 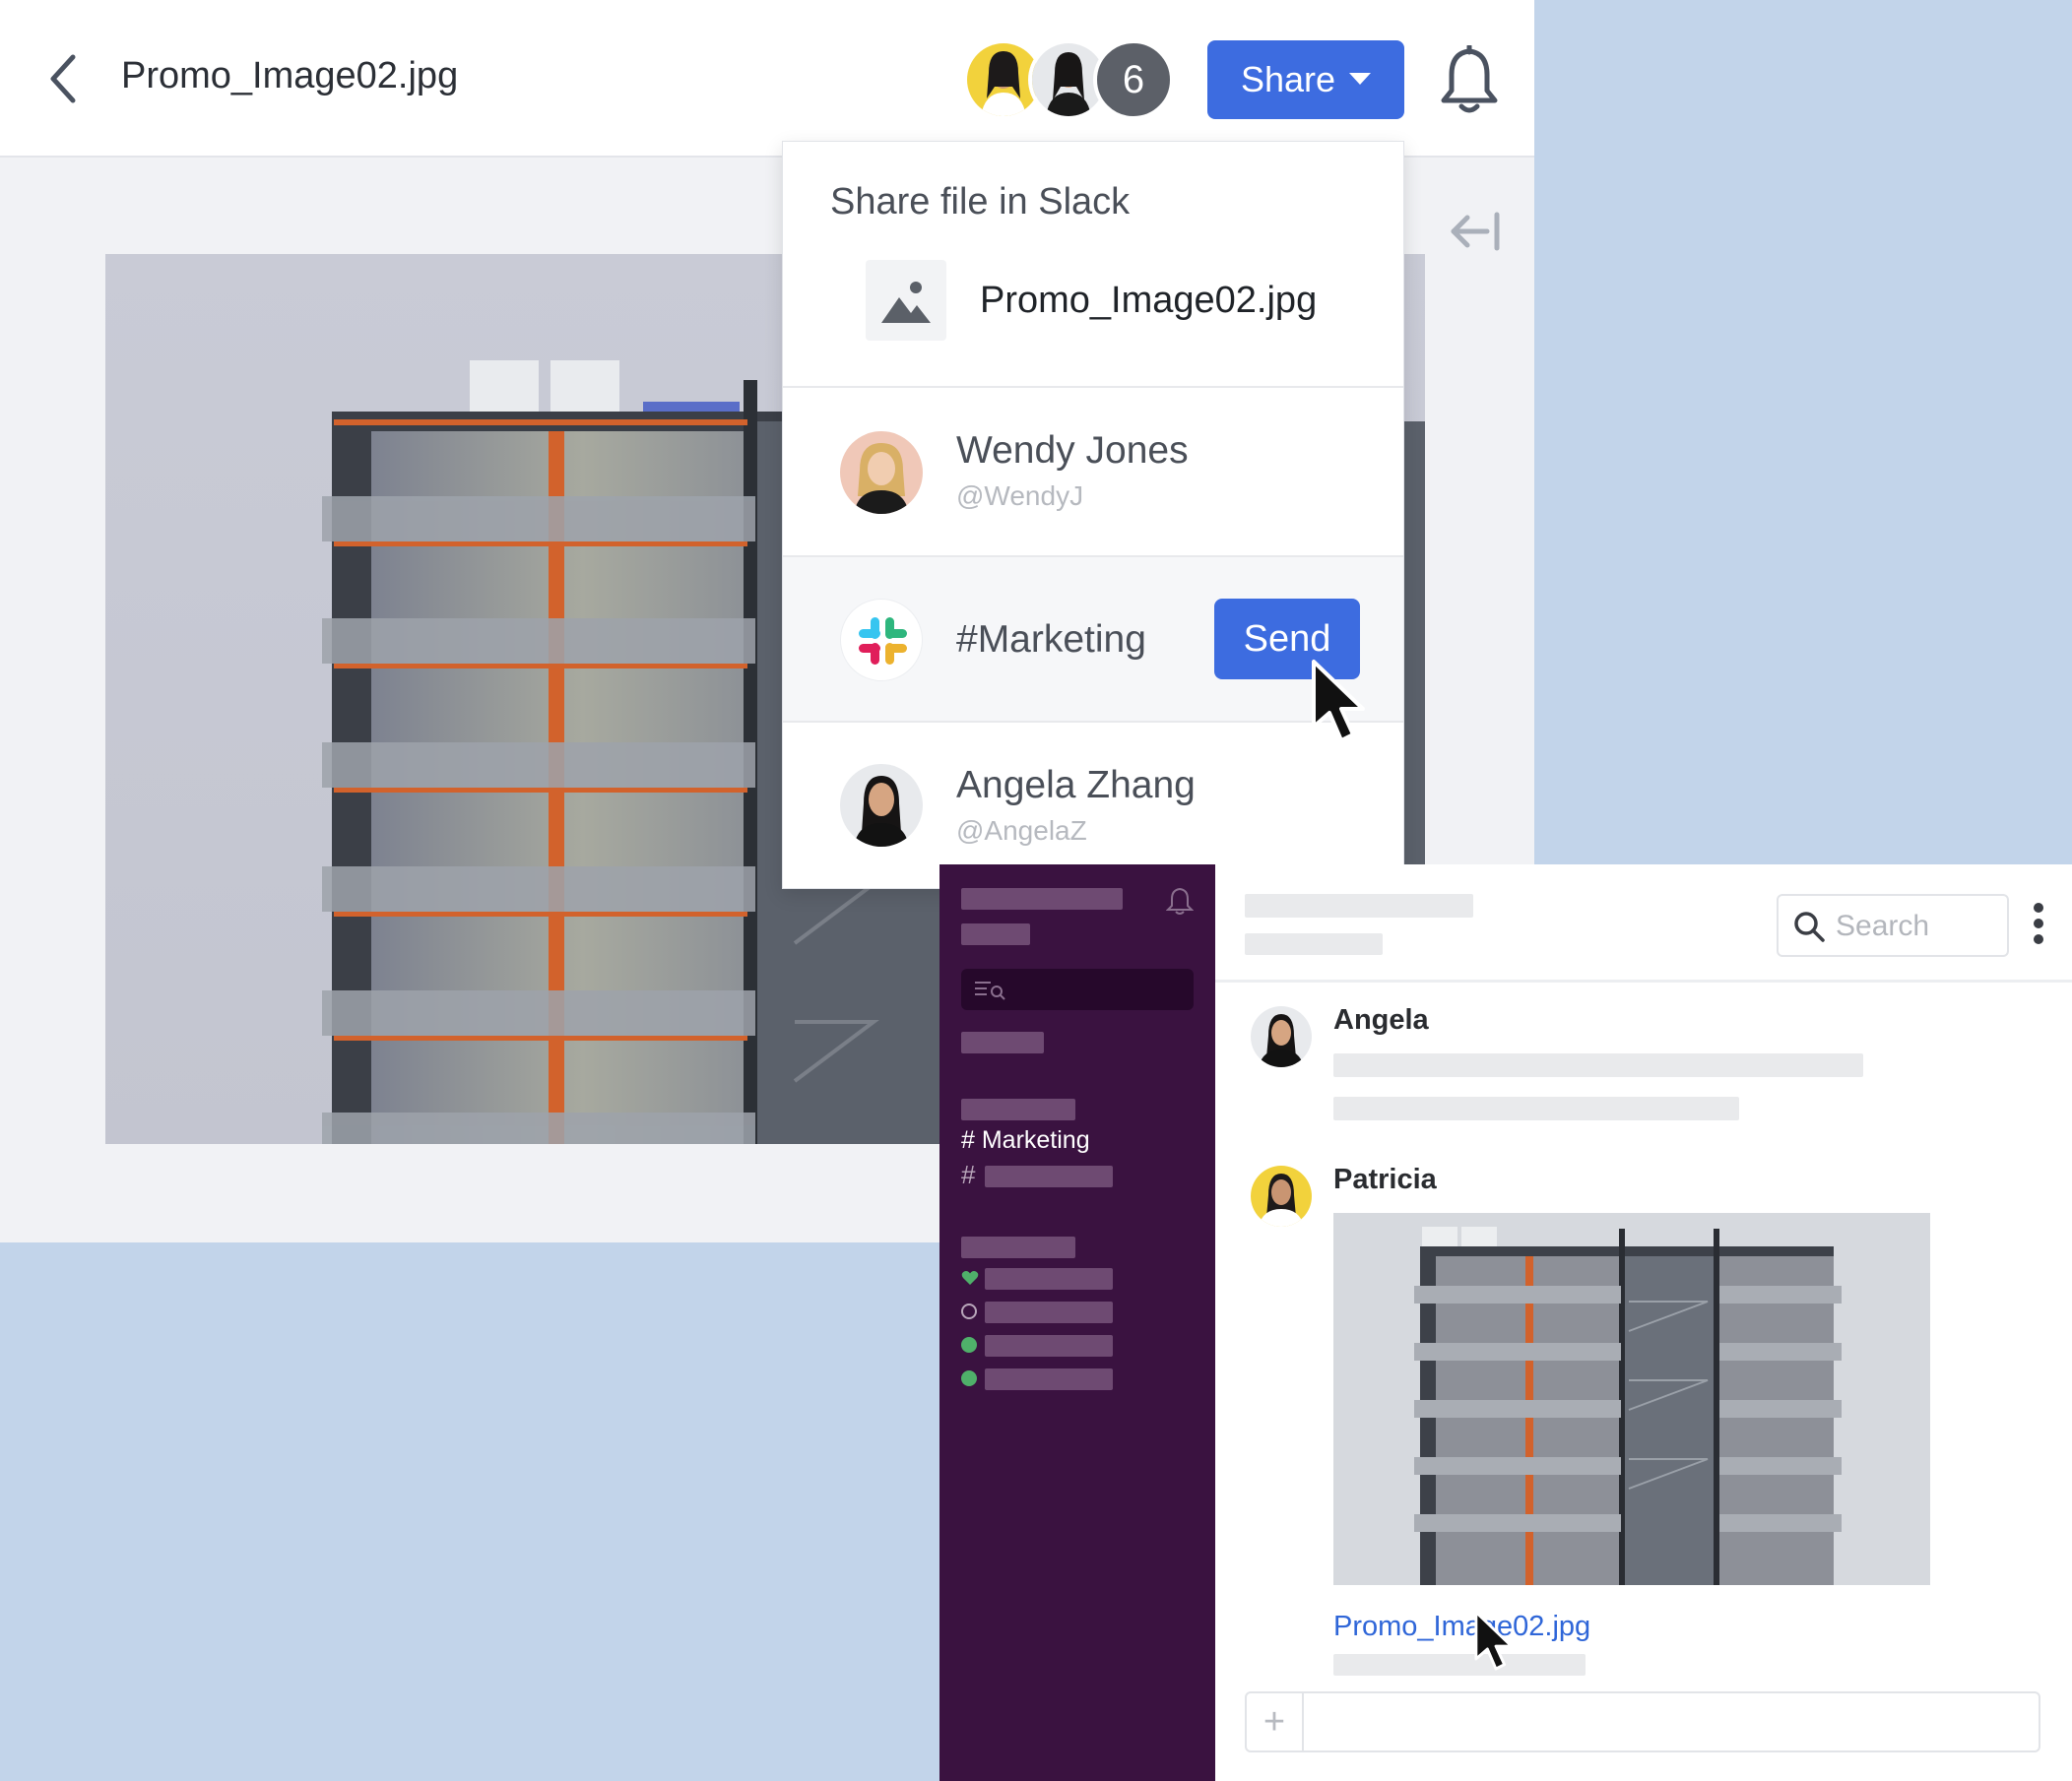 What do you see at coordinates (1287, 639) in the screenshot?
I see `send-button: Send` at bounding box center [1287, 639].